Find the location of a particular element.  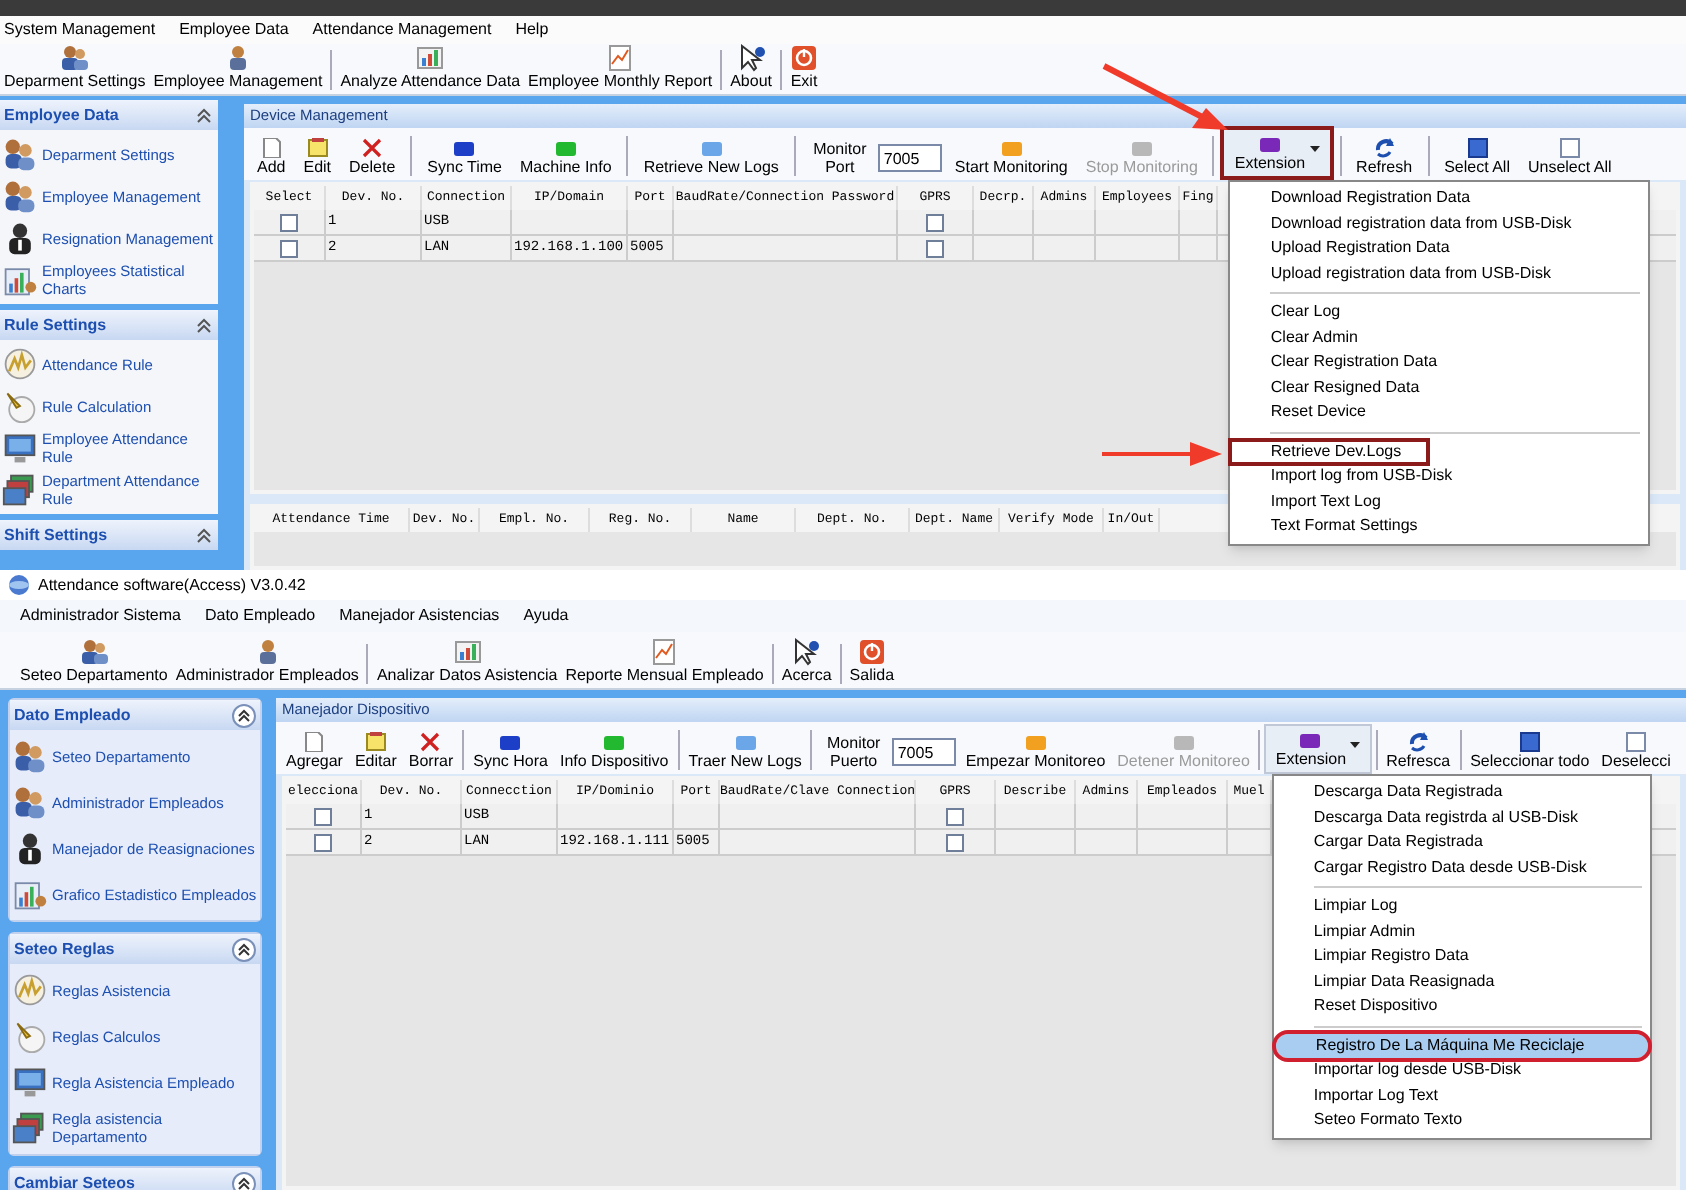

section-header: Shift Settings is located at coordinates (109, 535).